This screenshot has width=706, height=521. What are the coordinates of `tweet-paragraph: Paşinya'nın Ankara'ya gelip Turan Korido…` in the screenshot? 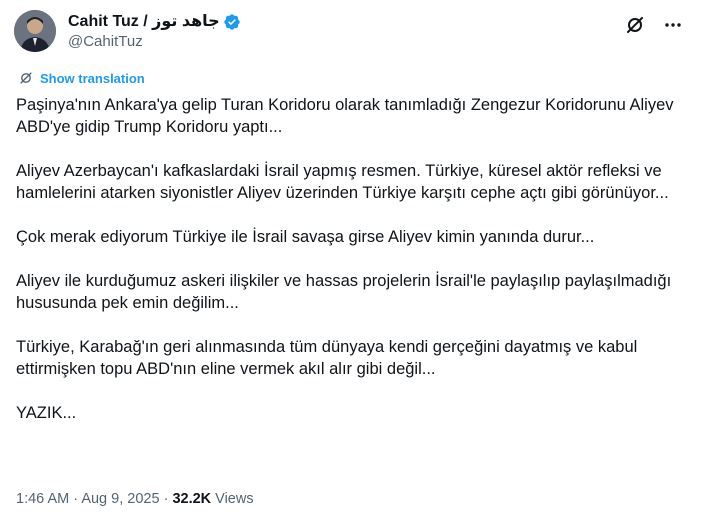 It's located at (345, 116).